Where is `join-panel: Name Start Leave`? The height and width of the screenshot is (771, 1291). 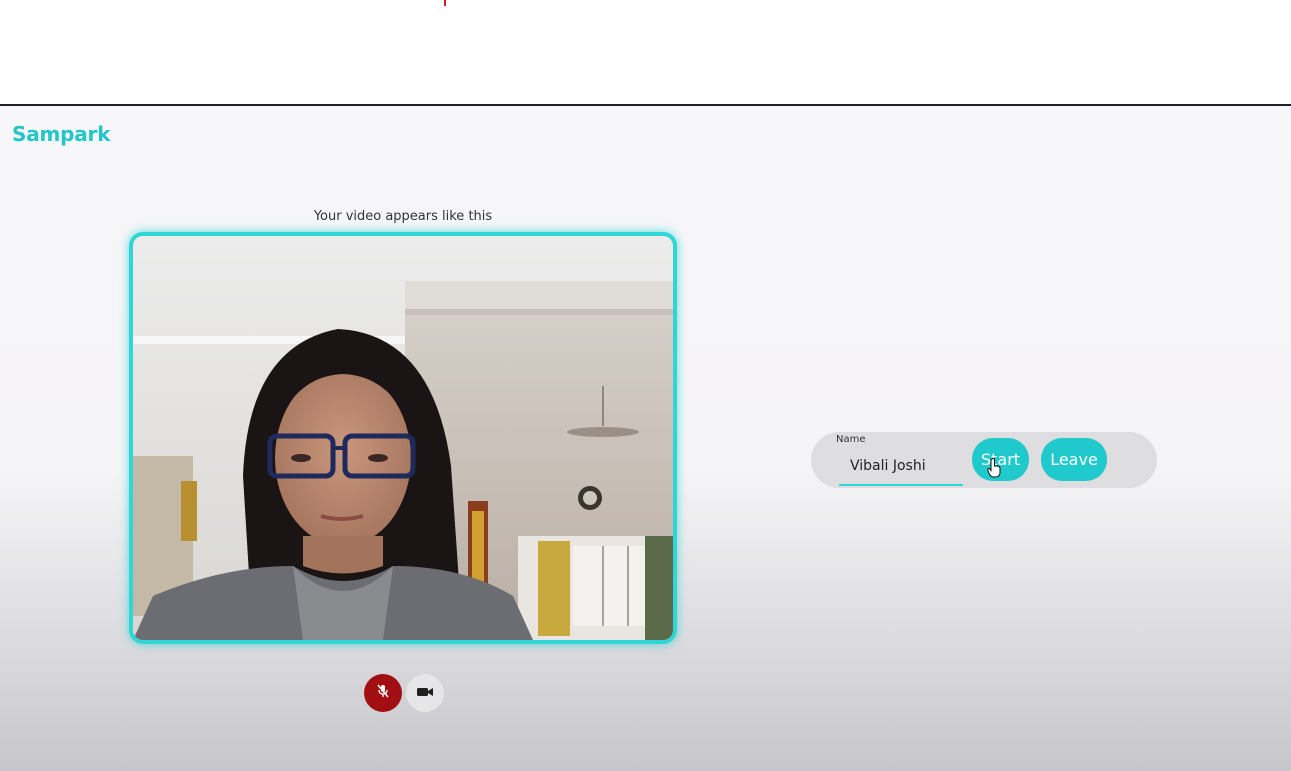
join-panel: Name Start Leave is located at coordinates (984, 460).